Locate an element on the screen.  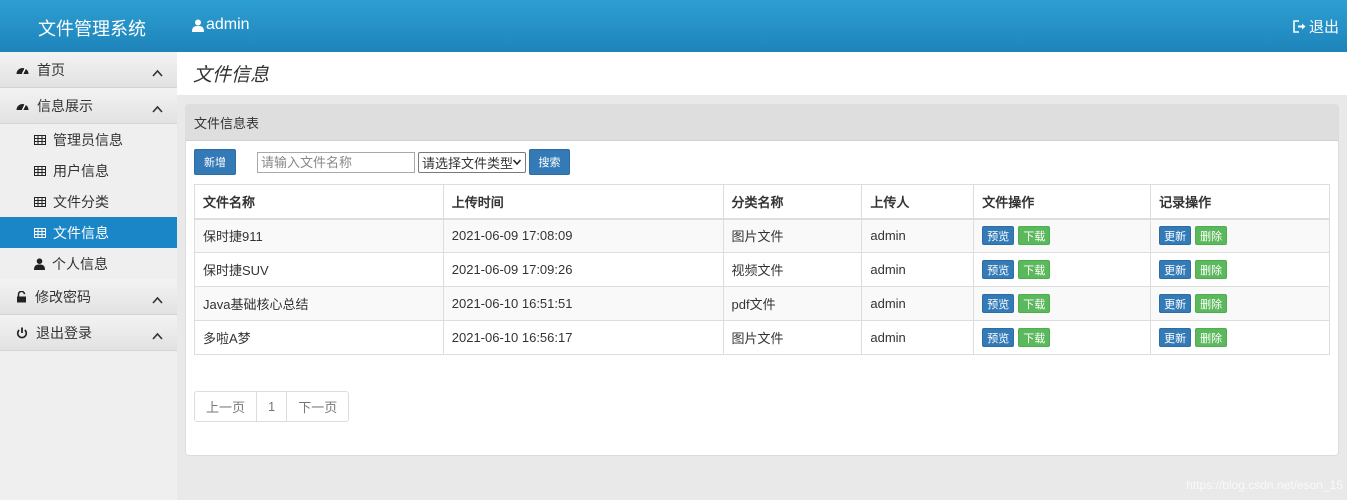
sidebar-item-personal-info: 个人信息 is located at coordinates (88, 263).